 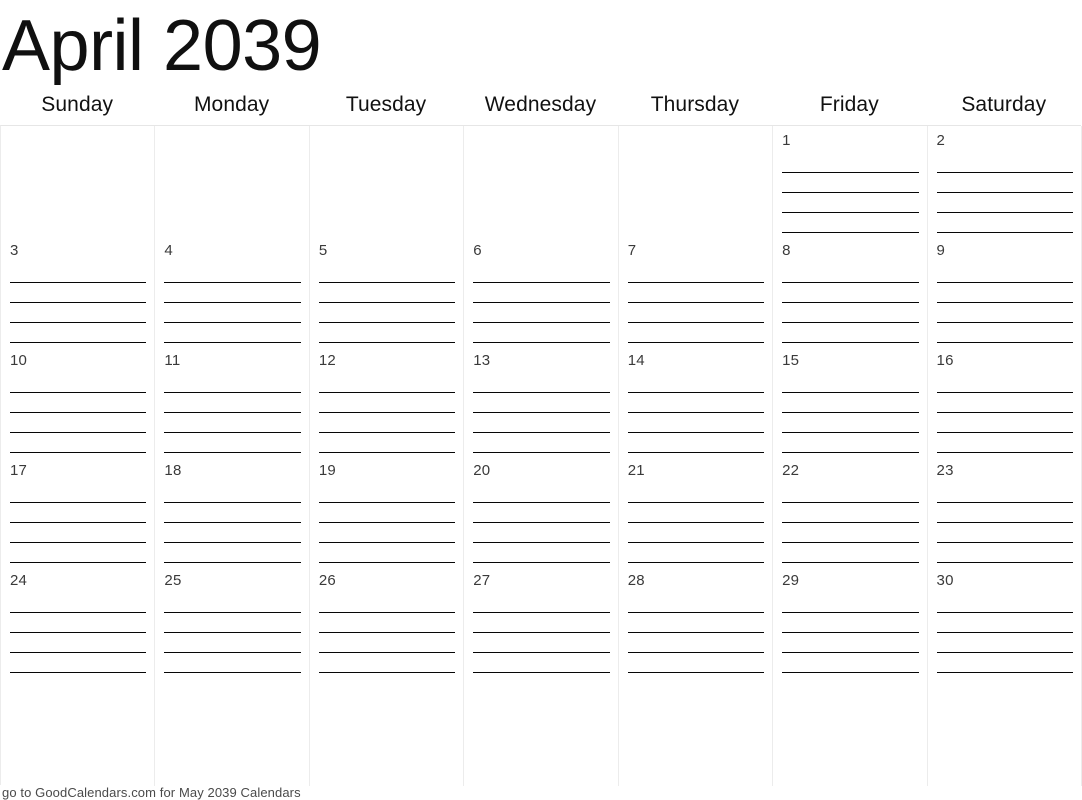 I want to click on day-cell: 27, so click(x=541, y=621).